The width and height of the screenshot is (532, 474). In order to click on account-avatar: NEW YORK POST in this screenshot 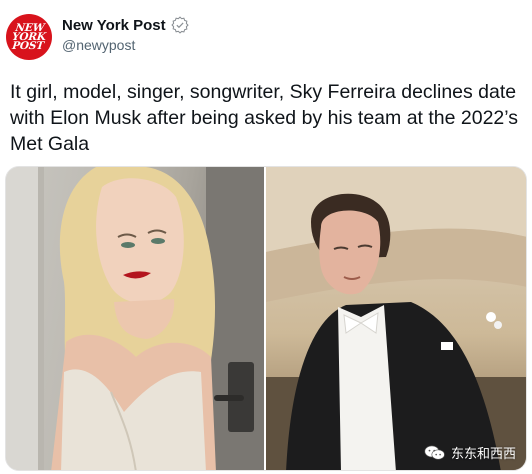, I will do `click(29, 37)`.